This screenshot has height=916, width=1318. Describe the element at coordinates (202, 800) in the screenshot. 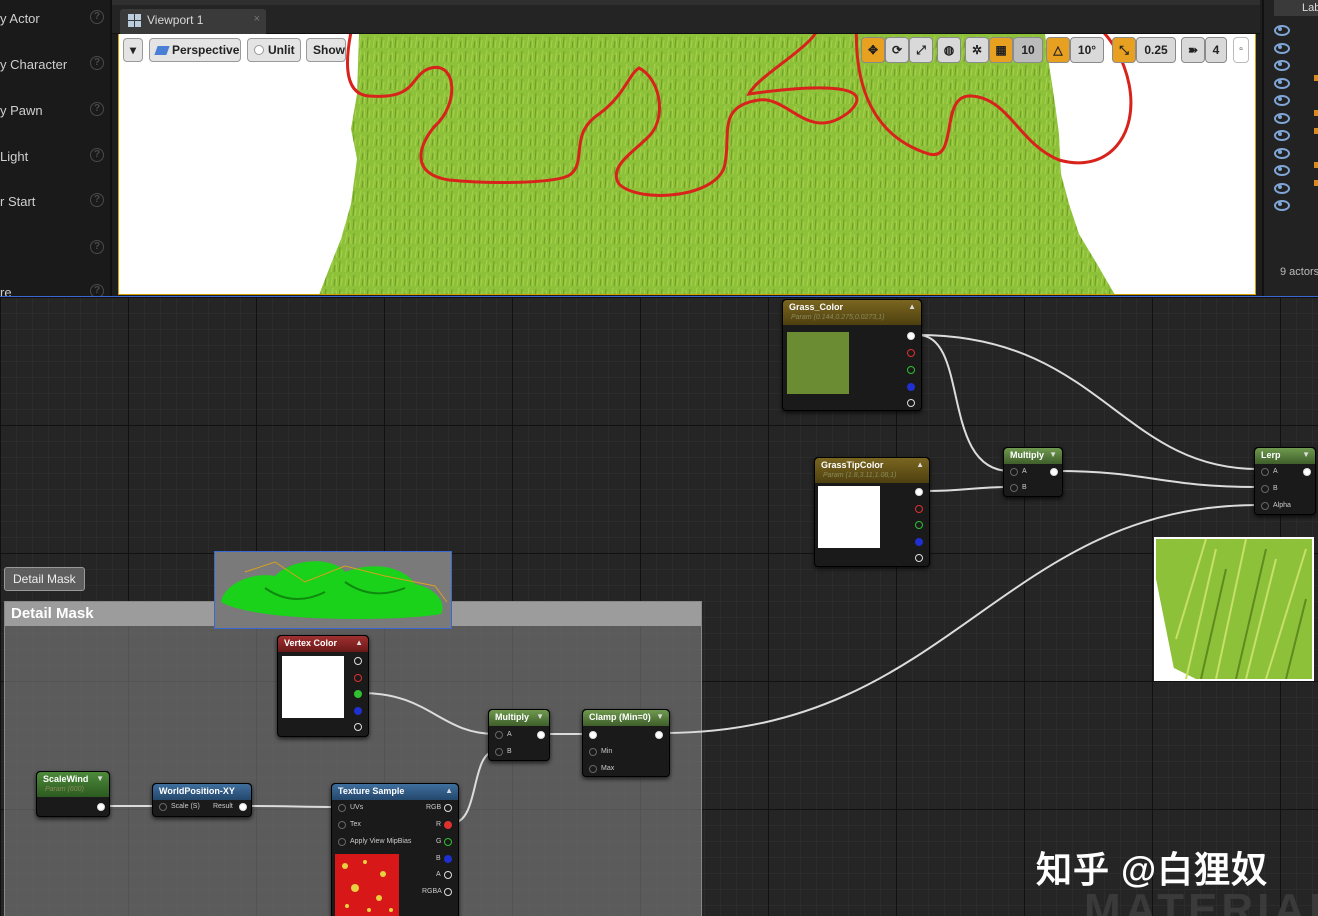

I see `node-world-position-xy: WorldPosition-XY Scale (S) Result` at that location.